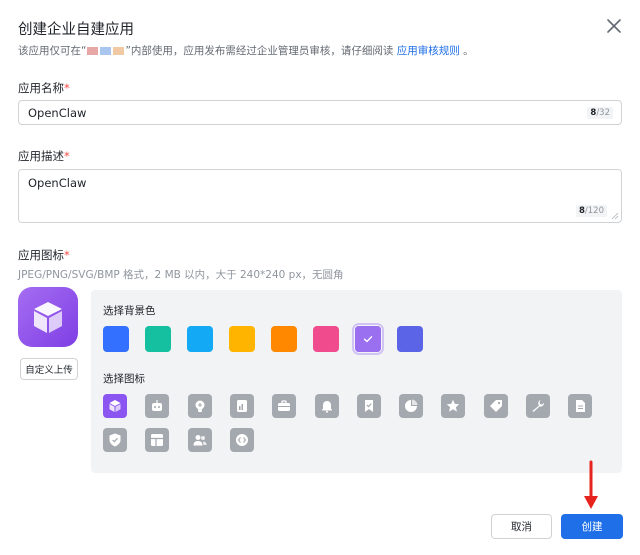  I want to click on counter-max: /120, so click(594, 211).